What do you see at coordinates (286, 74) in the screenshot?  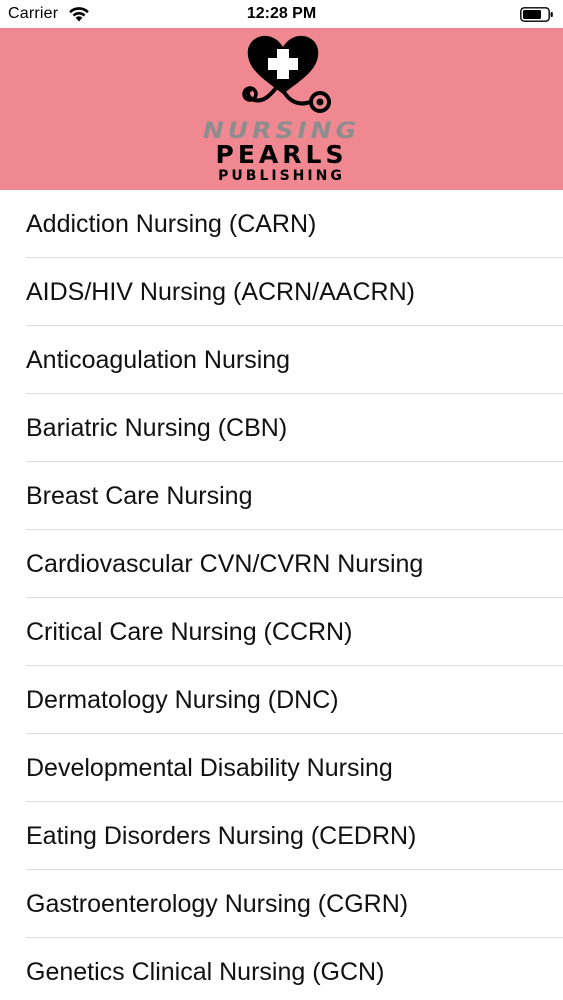 I see `heart-stethoscope-icon` at bounding box center [286, 74].